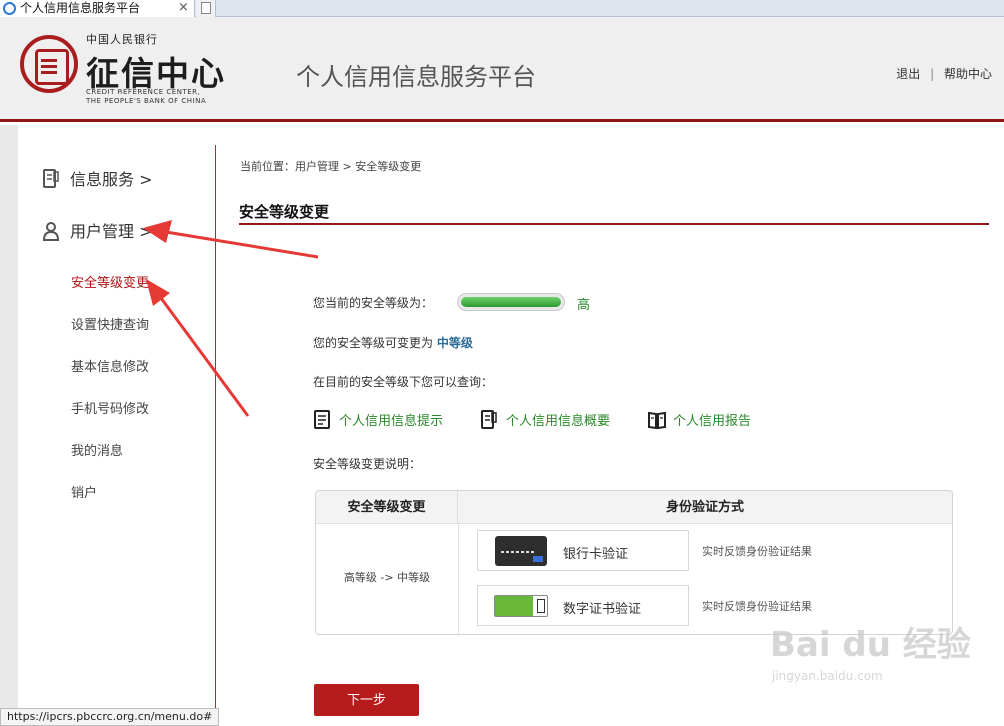  Describe the element at coordinates (284, 212) in the screenshot. I see `page-title: 安全等级变更` at that location.